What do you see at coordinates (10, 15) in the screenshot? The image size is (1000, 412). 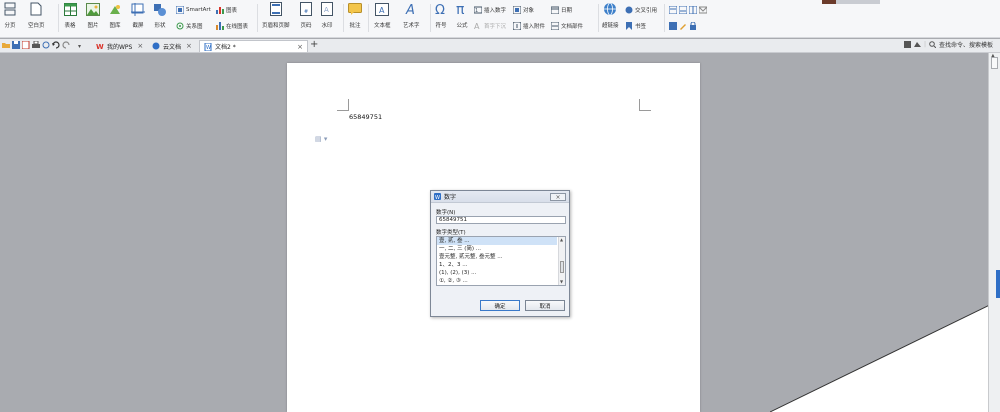 I see `page-break-button: 分页` at bounding box center [10, 15].